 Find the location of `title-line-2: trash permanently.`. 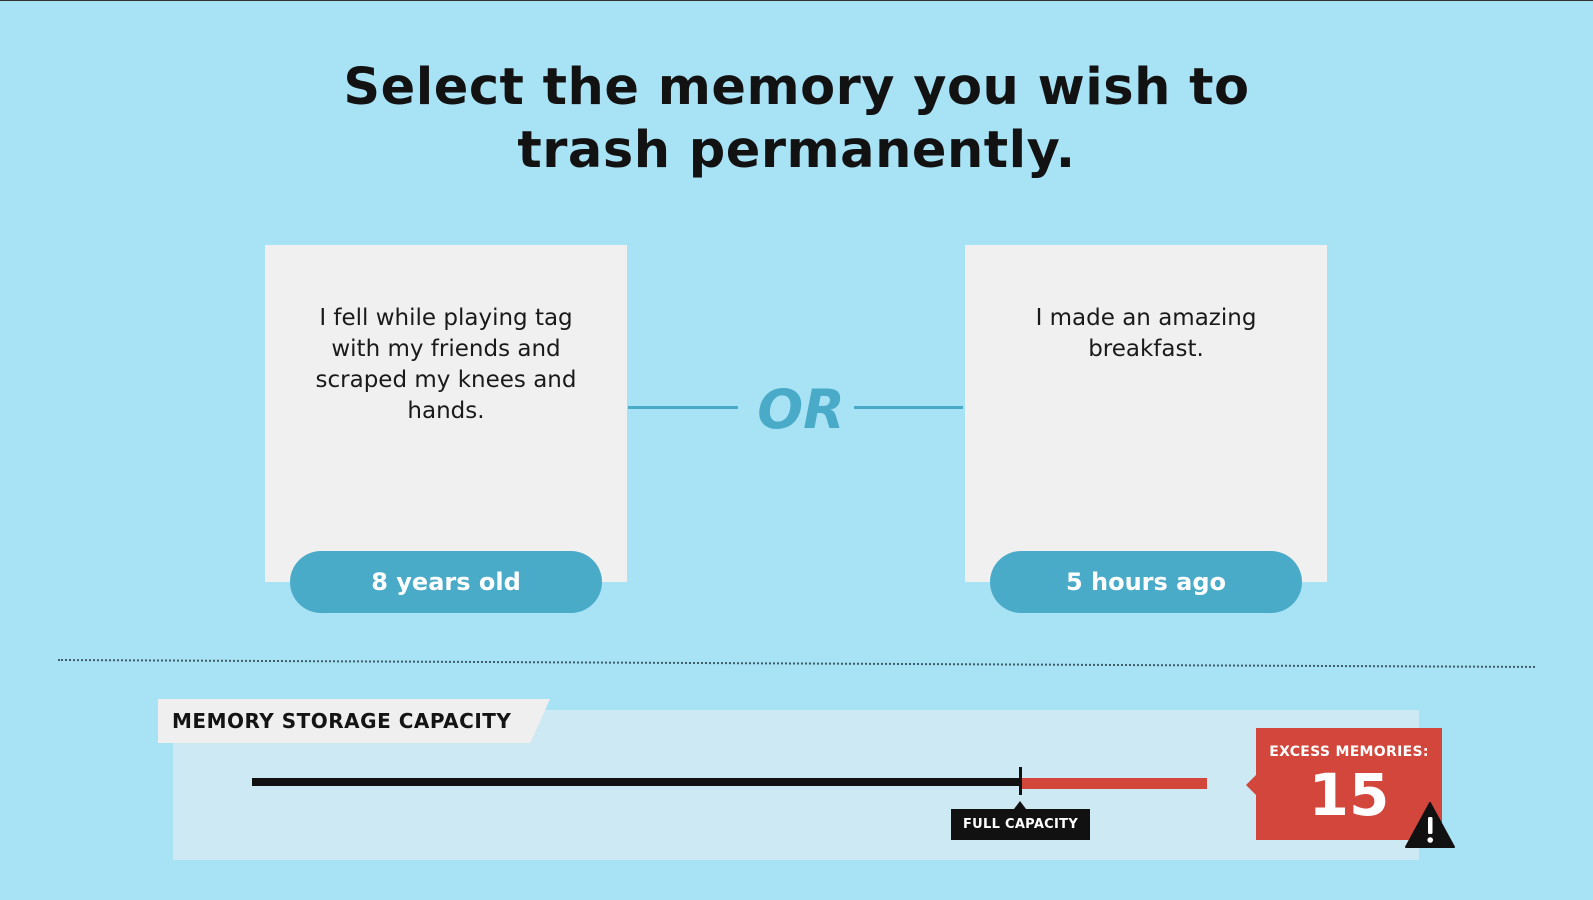

title-line-2: trash permanently. is located at coordinates (796, 150).